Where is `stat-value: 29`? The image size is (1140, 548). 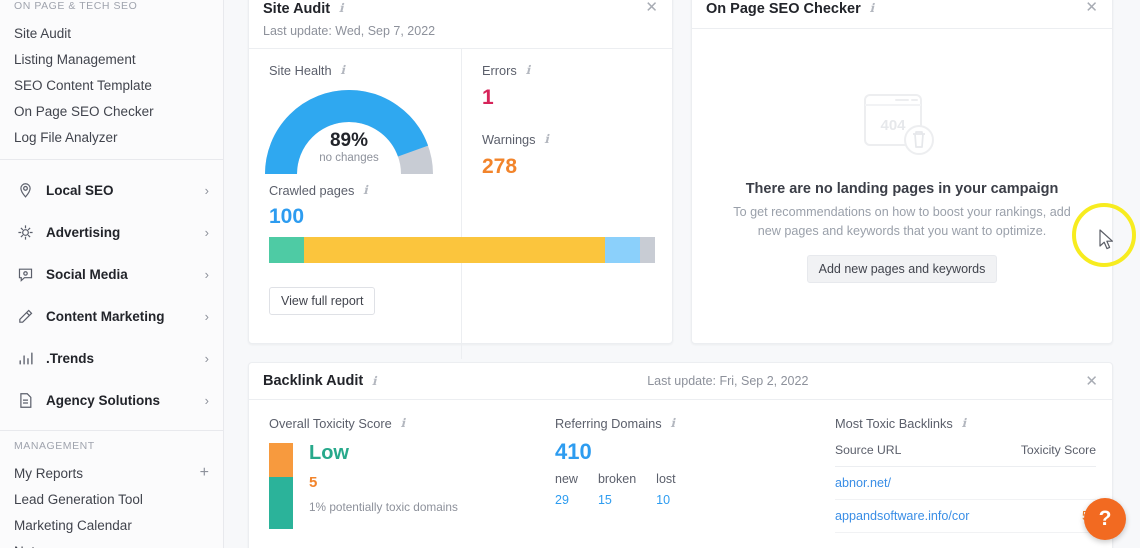 stat-value: 29 is located at coordinates (566, 500).